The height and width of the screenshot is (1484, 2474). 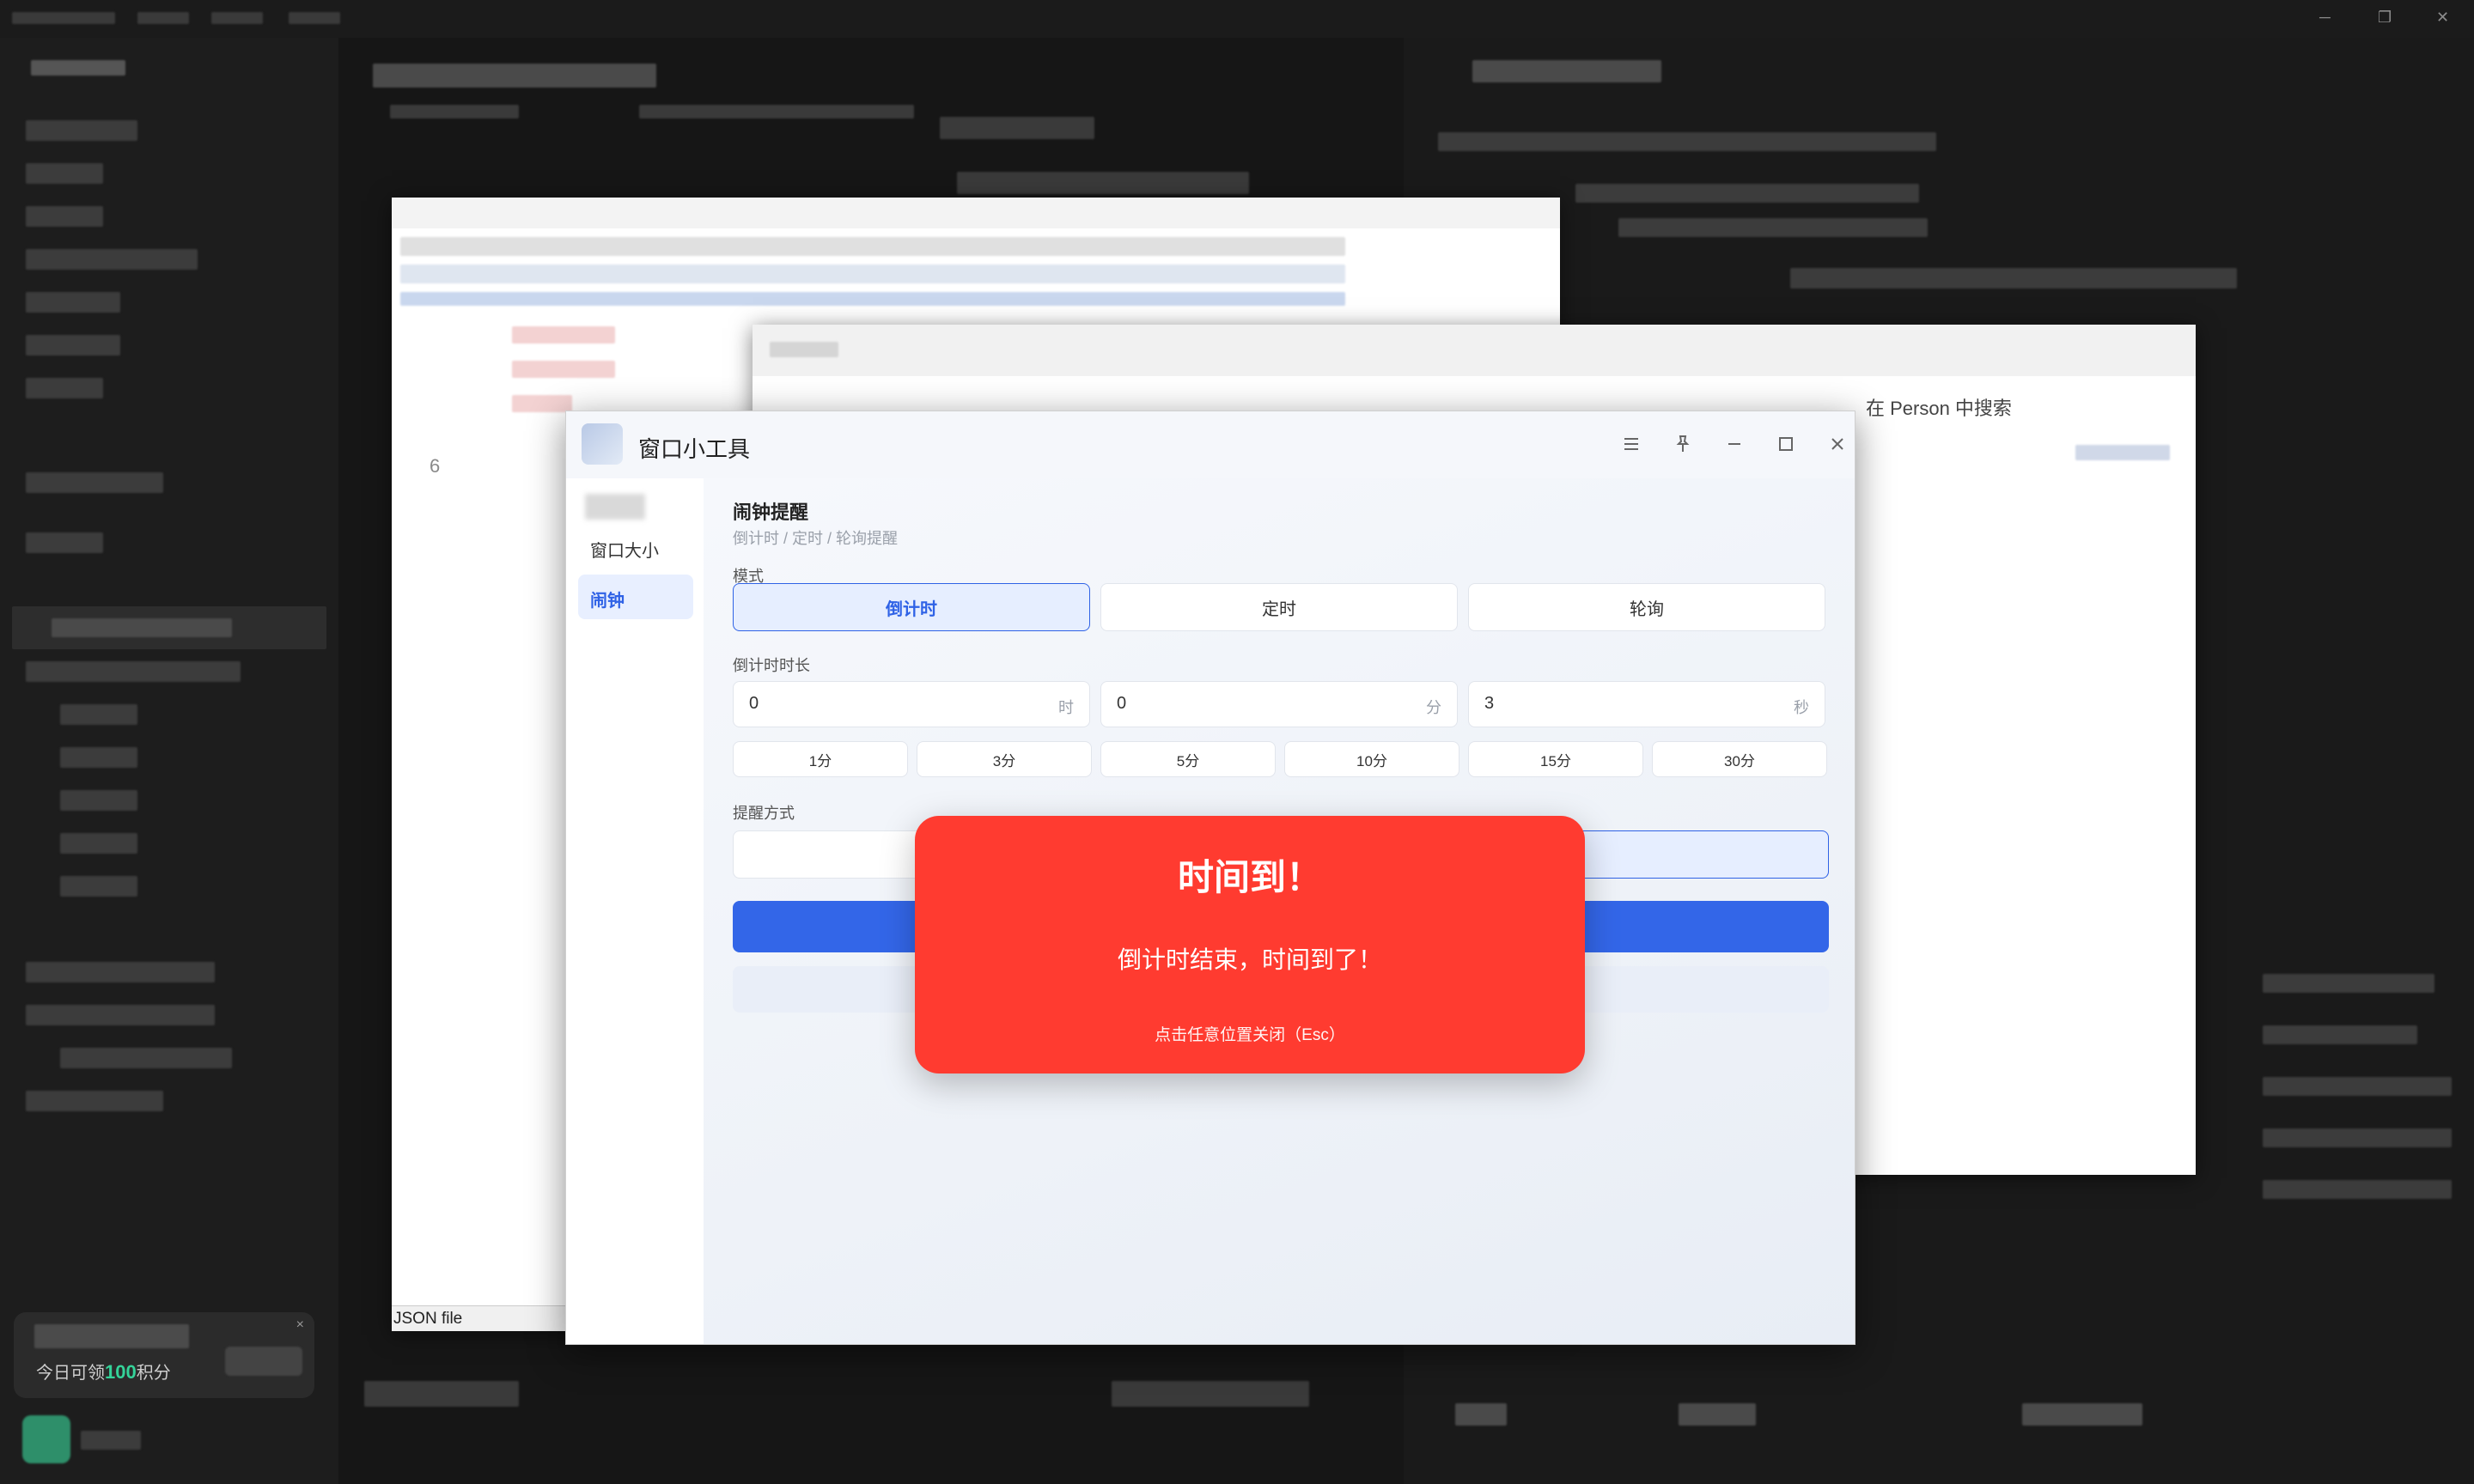 I want to click on hours-value: 0, so click(x=754, y=703).